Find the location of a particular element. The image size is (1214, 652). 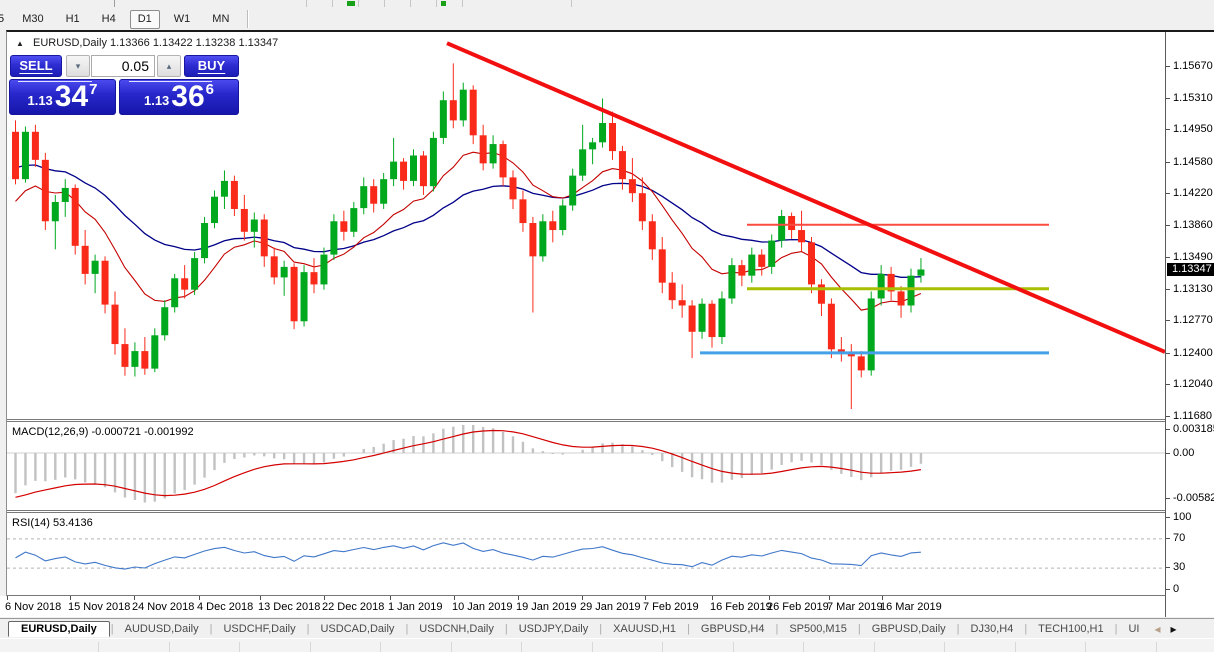

time-axis-label: 24 Nov 2018 is located at coordinates (163, 607).